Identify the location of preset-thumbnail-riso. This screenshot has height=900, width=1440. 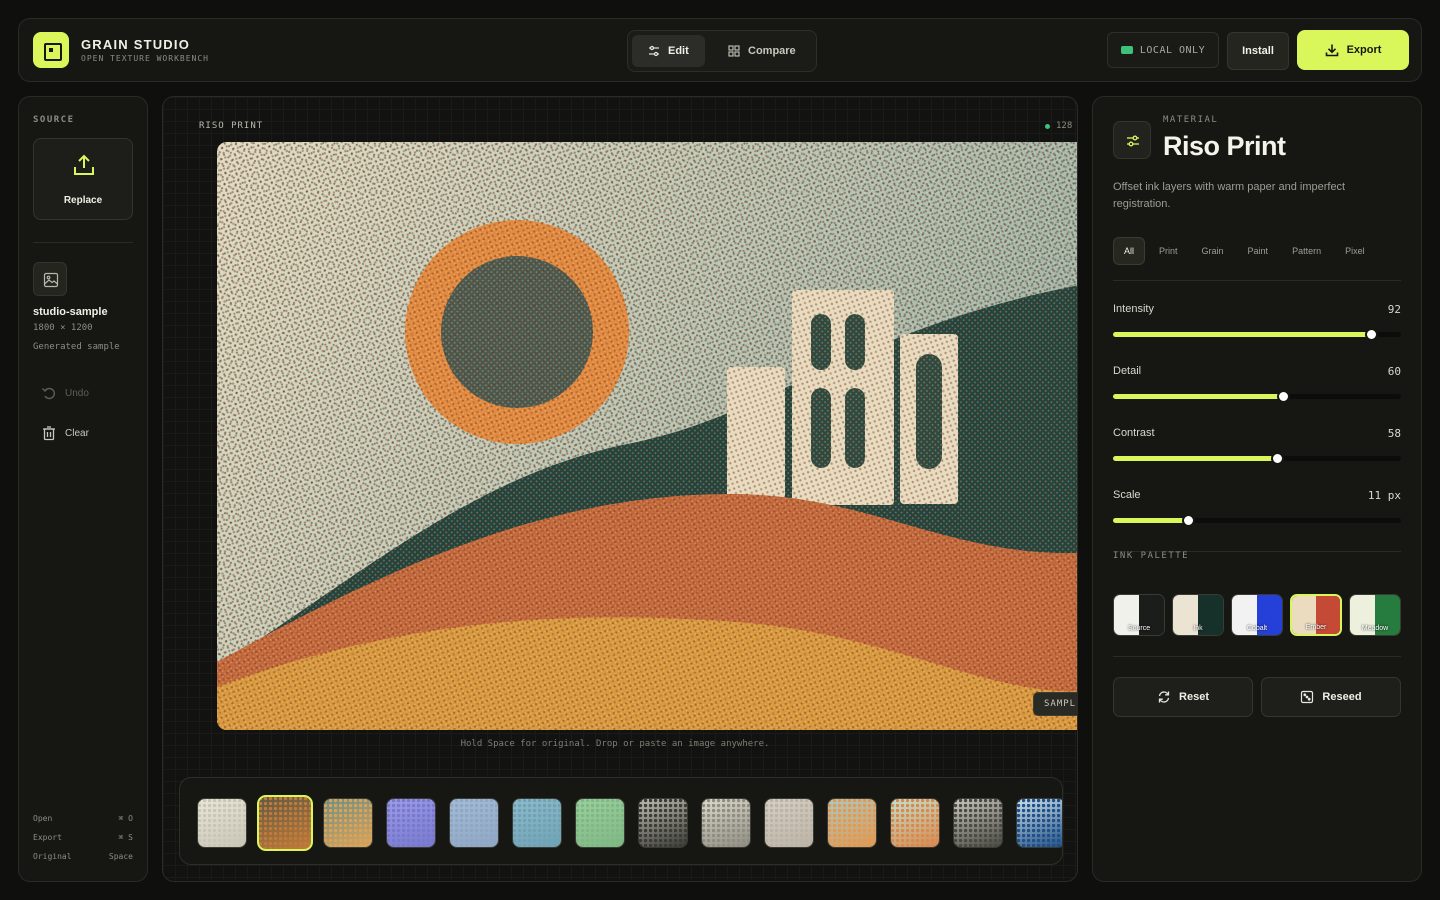
(285, 823).